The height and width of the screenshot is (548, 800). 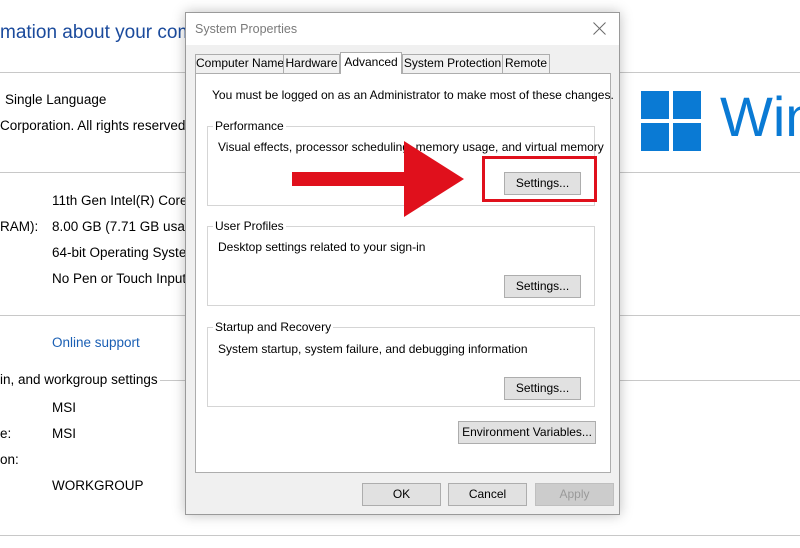 What do you see at coordinates (126, 200) in the screenshot?
I see `processor-value: 11th Gen Intel(R) Core(T` at bounding box center [126, 200].